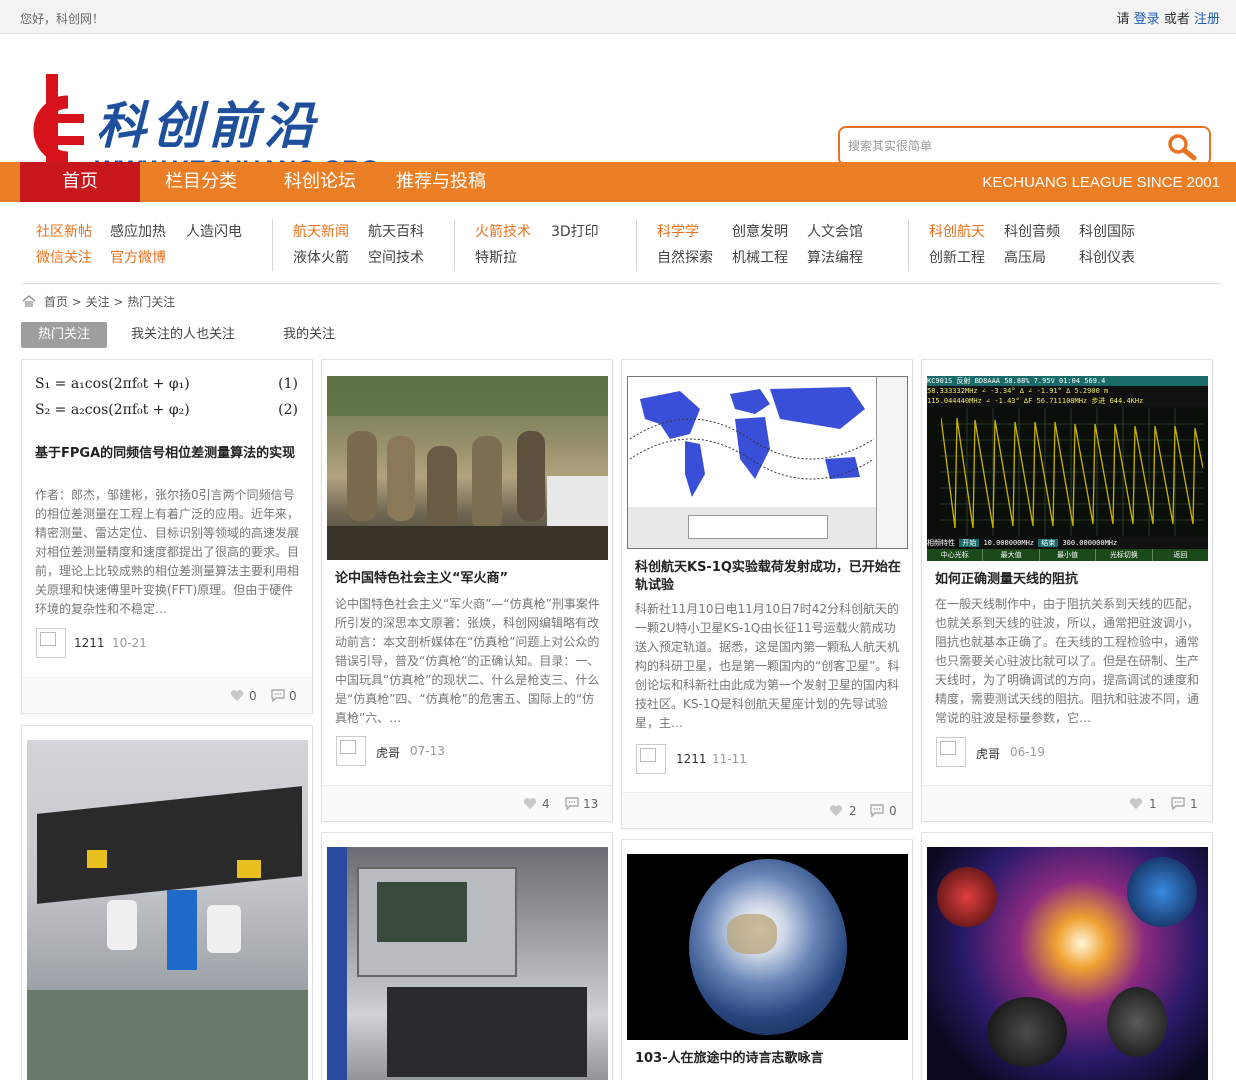  What do you see at coordinates (1124, 555) in the screenshot?
I see `analyzer-softkey: 光标切换` at bounding box center [1124, 555].